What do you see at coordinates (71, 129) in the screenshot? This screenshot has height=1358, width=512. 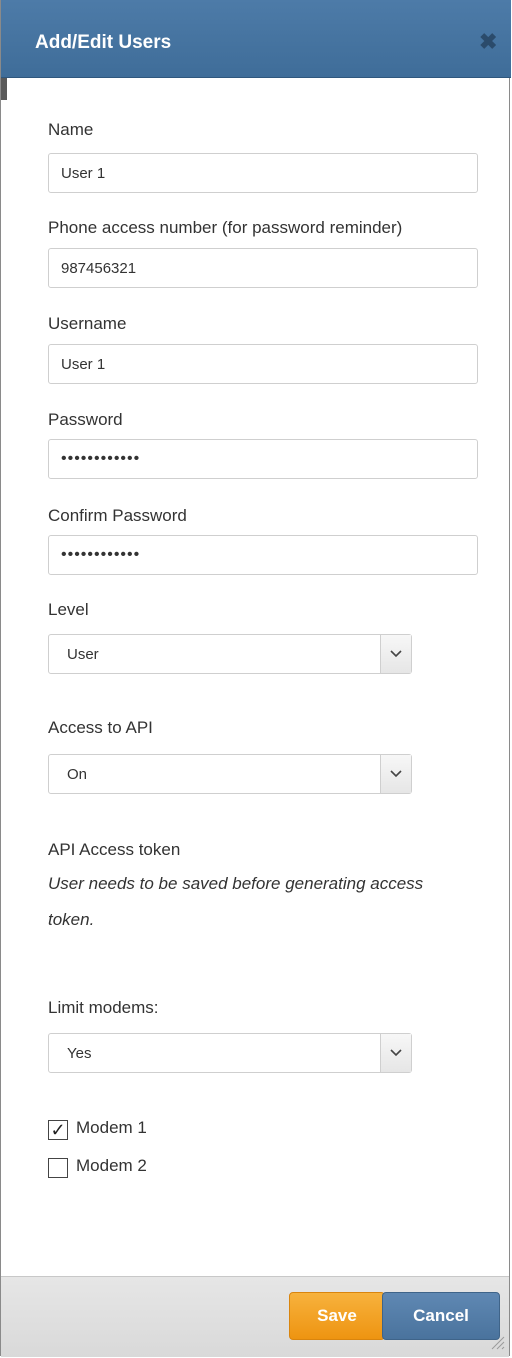 I see `name-label: Name` at bounding box center [71, 129].